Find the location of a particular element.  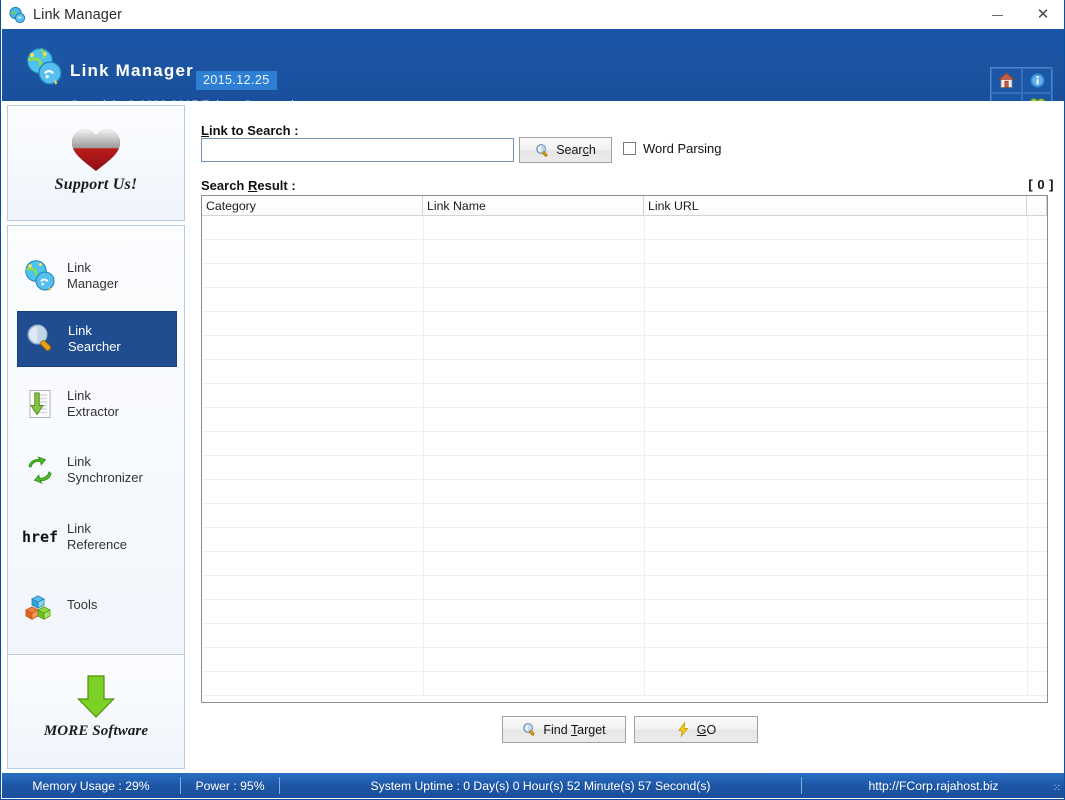

word-parsing-checkbox: Word Parsing is located at coordinates (672, 148).